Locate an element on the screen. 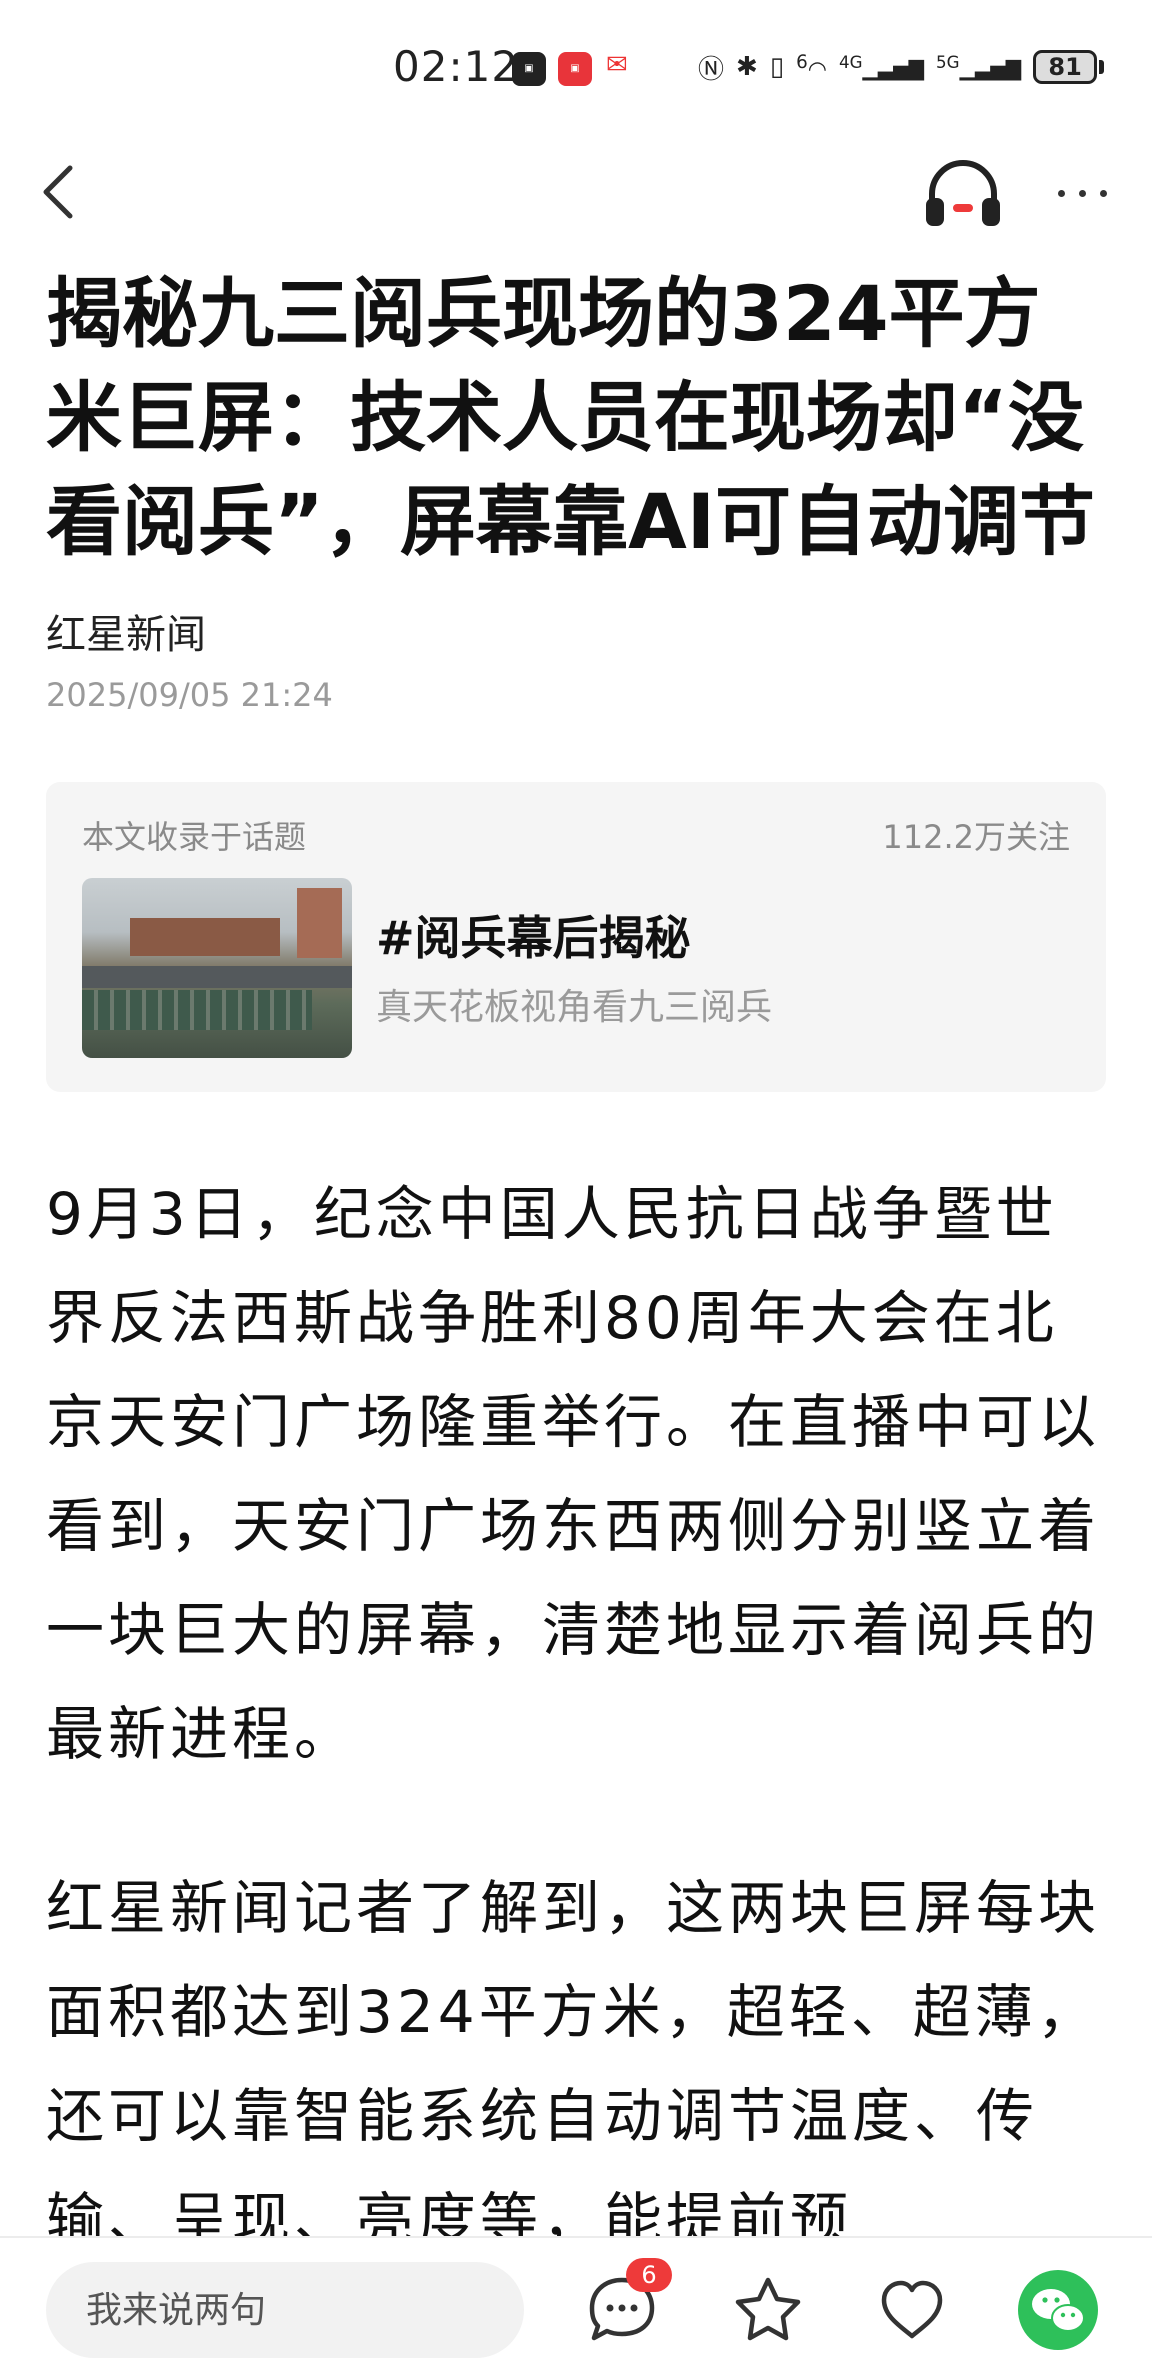 Image resolution: width=1152 pixels, height=2378 pixels. topic-thumbnail is located at coordinates (217, 968).